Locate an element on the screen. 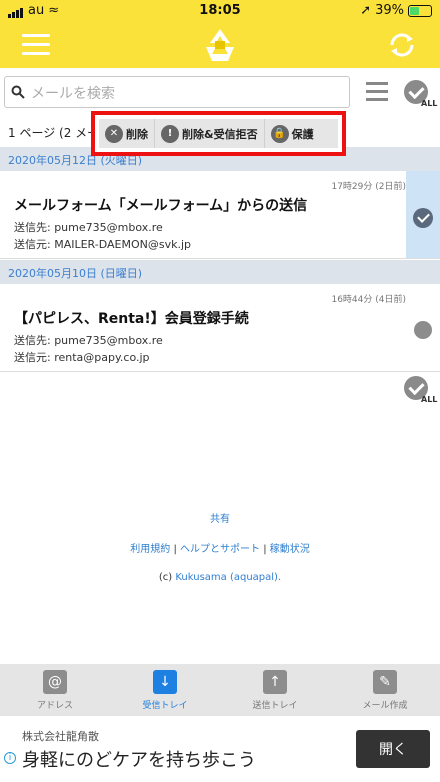 This screenshot has height=782, width=440. protect-button: 🔒 保護 is located at coordinates (292, 133).